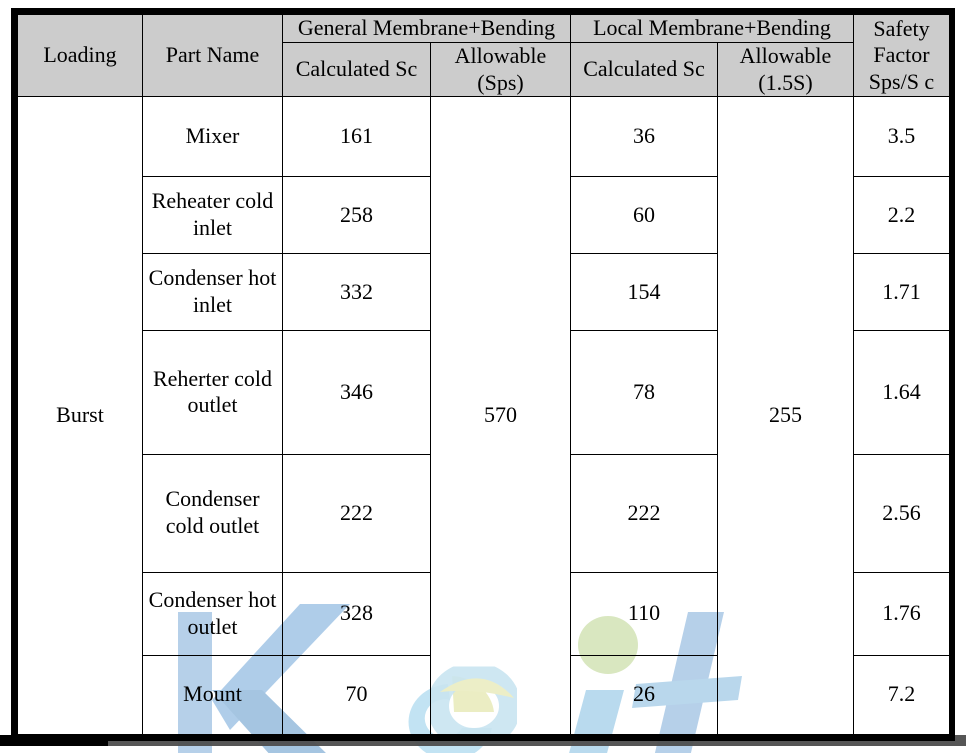 Image resolution: width=966 pixels, height=753 pixels. I want to click on part-name-cell: Mount, so click(212, 695).